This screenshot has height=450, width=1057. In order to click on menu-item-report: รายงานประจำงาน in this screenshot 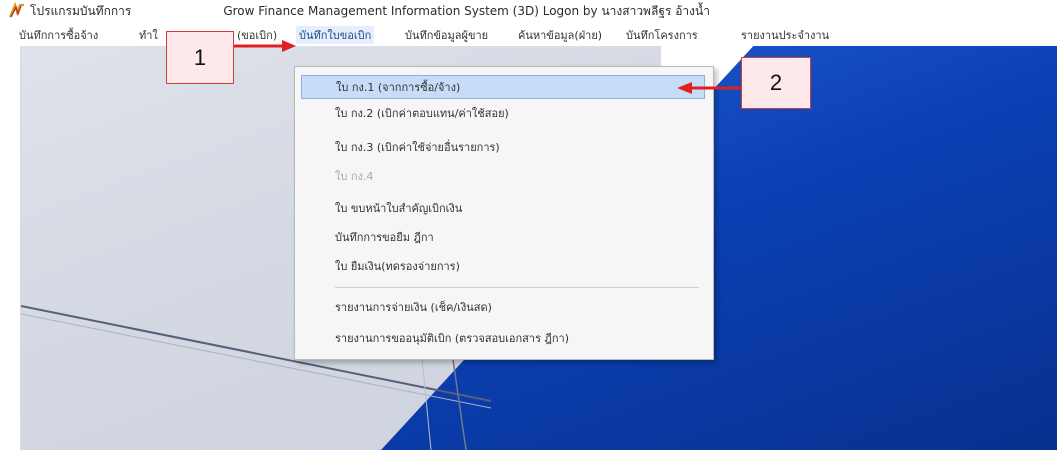, I will do `click(785, 35)`.